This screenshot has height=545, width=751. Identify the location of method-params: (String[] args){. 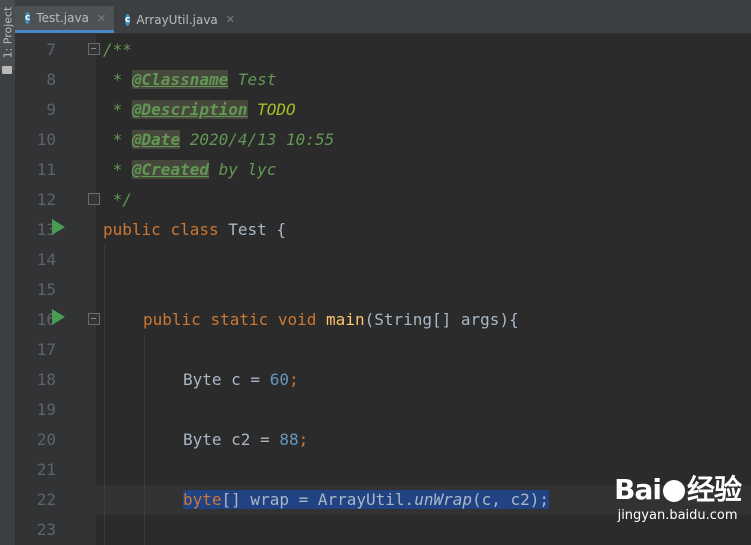
(441, 319).